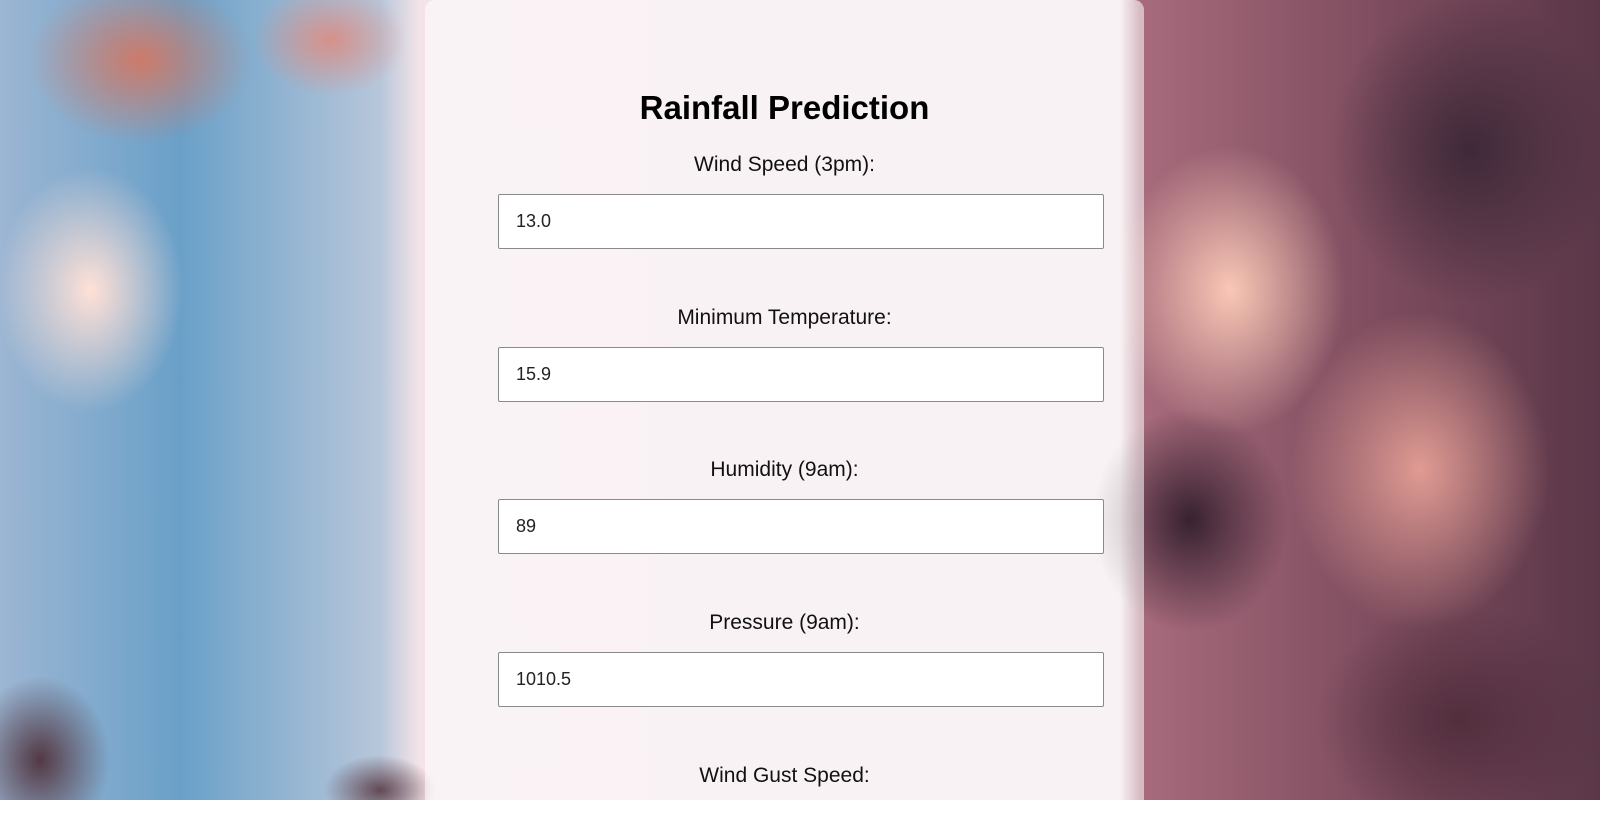 The image size is (1600, 820). Describe the element at coordinates (801, 374) in the screenshot. I see `min-temperature-input` at that location.